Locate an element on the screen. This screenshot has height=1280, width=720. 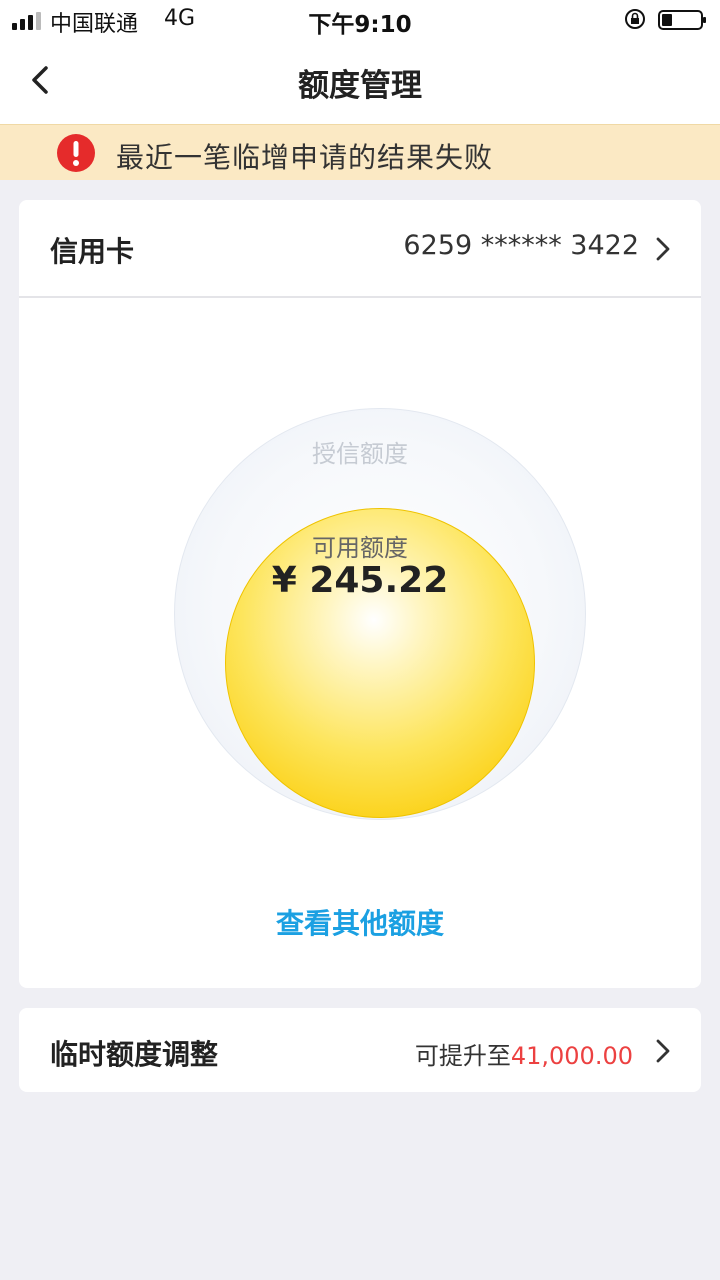
alert-message: 最近一笔临增申请的结果失败 is located at coordinates (305, 157).